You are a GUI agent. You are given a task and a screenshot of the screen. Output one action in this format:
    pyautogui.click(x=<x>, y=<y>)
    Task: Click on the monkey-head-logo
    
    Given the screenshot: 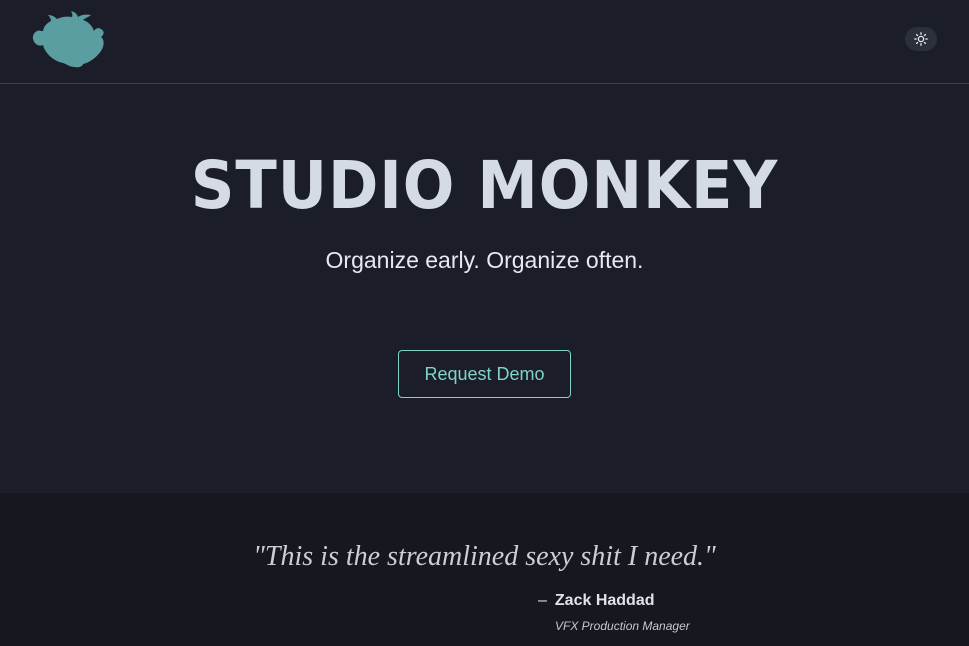 What is the action you would take?
    pyautogui.click(x=68, y=39)
    